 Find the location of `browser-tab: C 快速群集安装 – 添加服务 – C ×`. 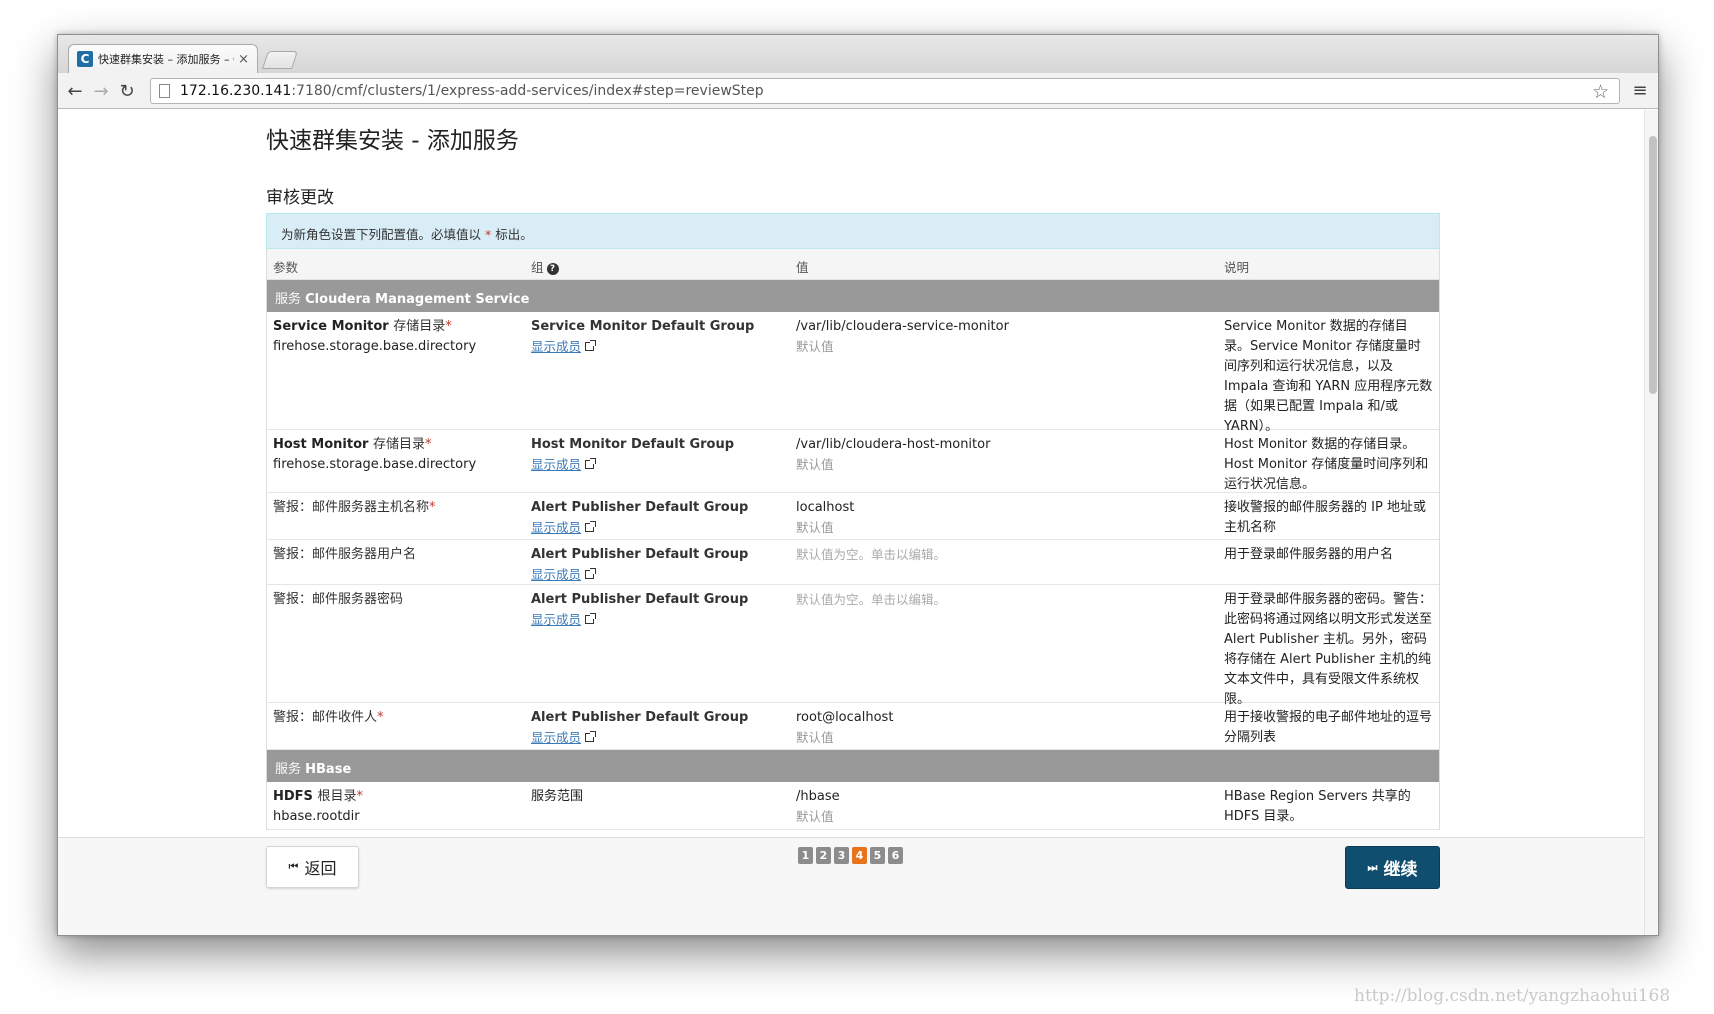

browser-tab: C 快速群集安装 – 添加服务 – C × is located at coordinates (163, 58).